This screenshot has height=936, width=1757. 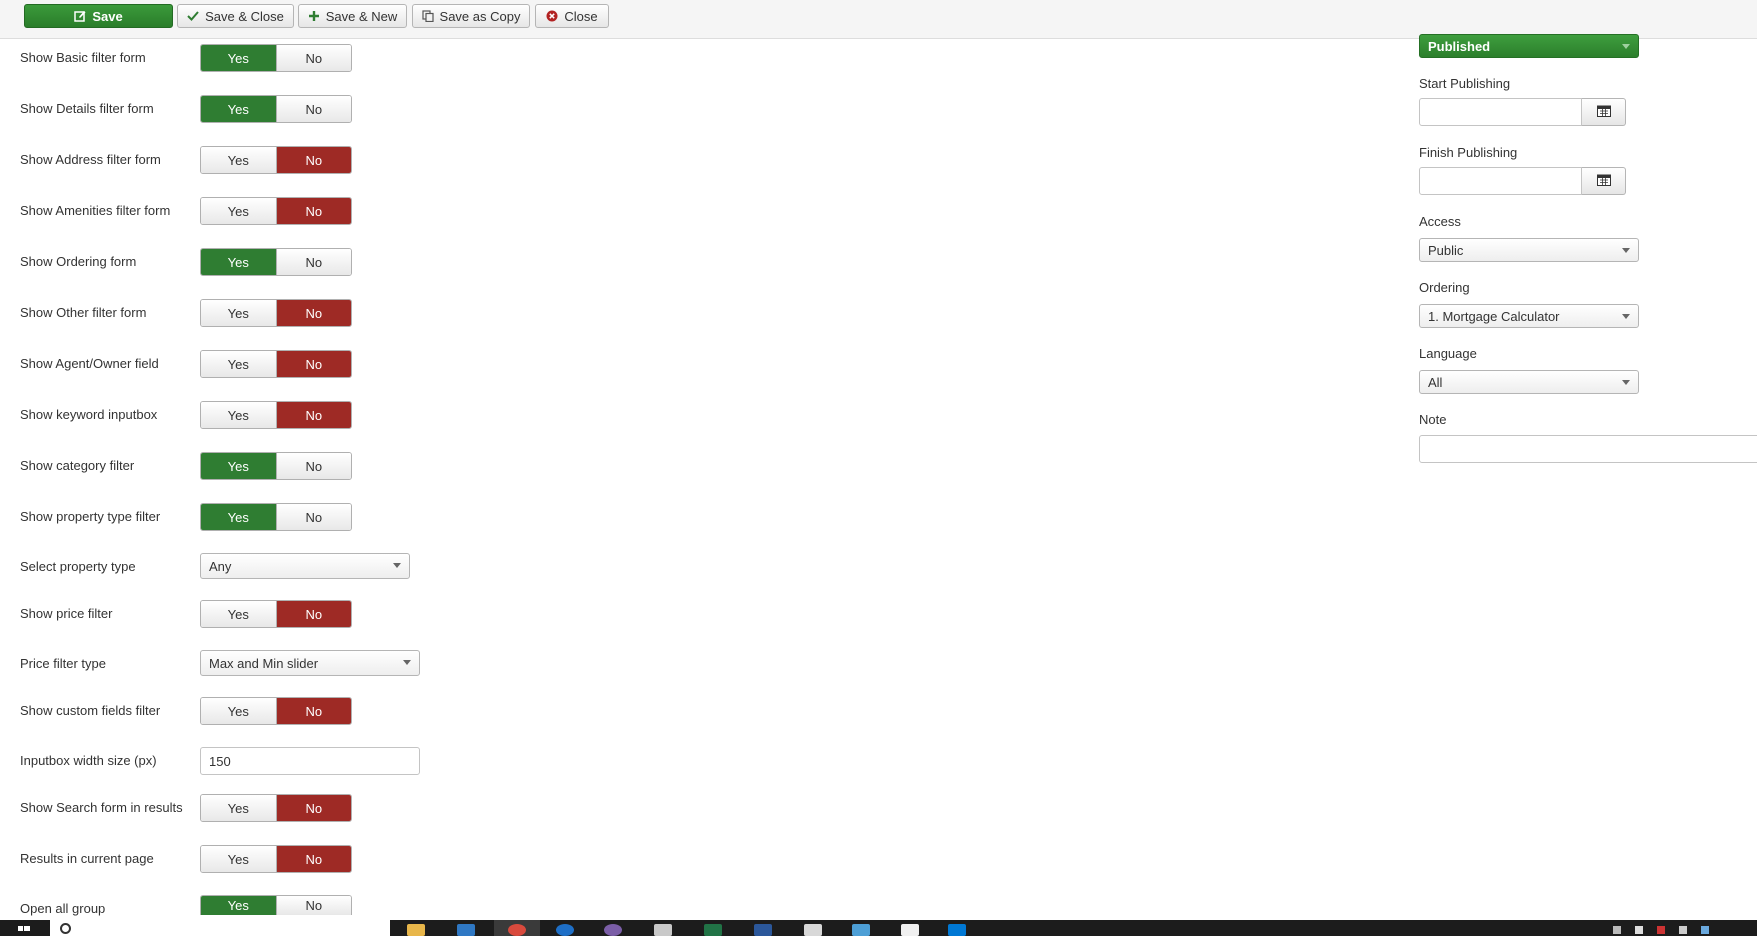 I want to click on check-icon, so click(x=193, y=16).